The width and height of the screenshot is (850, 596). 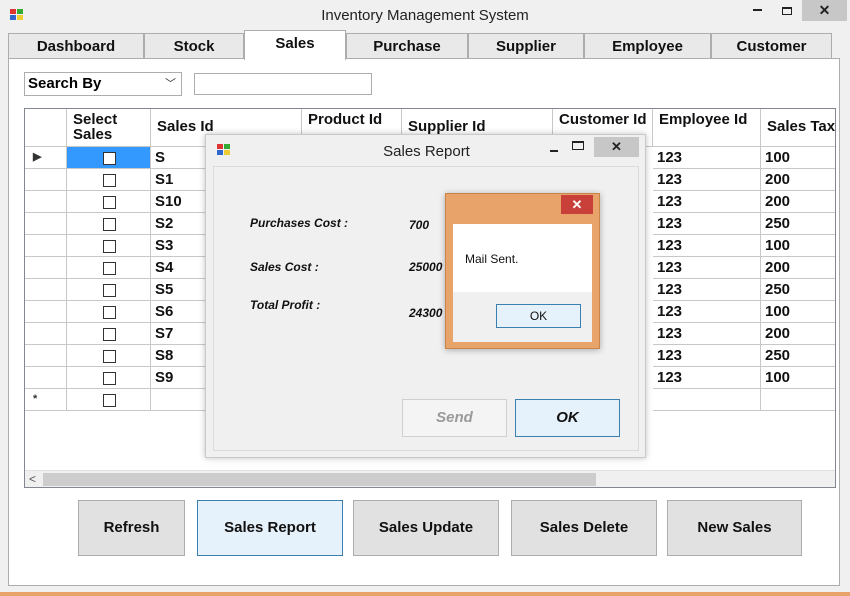 What do you see at coordinates (616, 147) in the screenshot?
I see `dialog-close-button: ✕` at bounding box center [616, 147].